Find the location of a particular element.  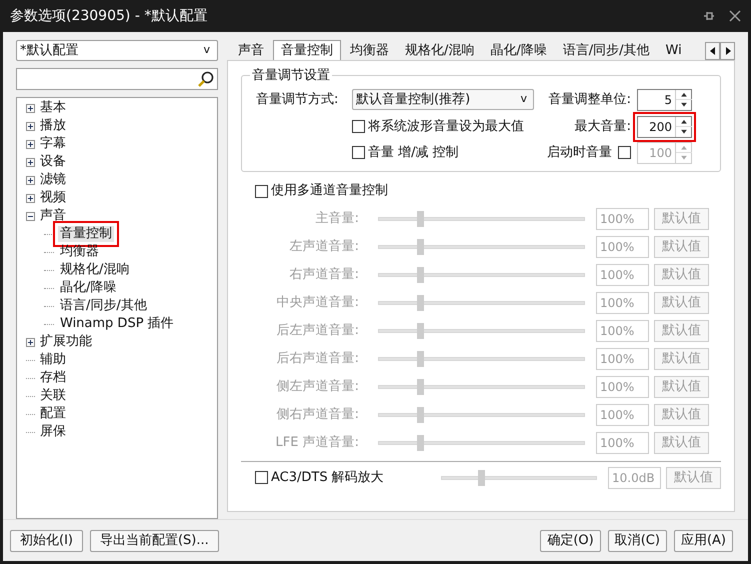

tab-scroll-left is located at coordinates (712, 51).